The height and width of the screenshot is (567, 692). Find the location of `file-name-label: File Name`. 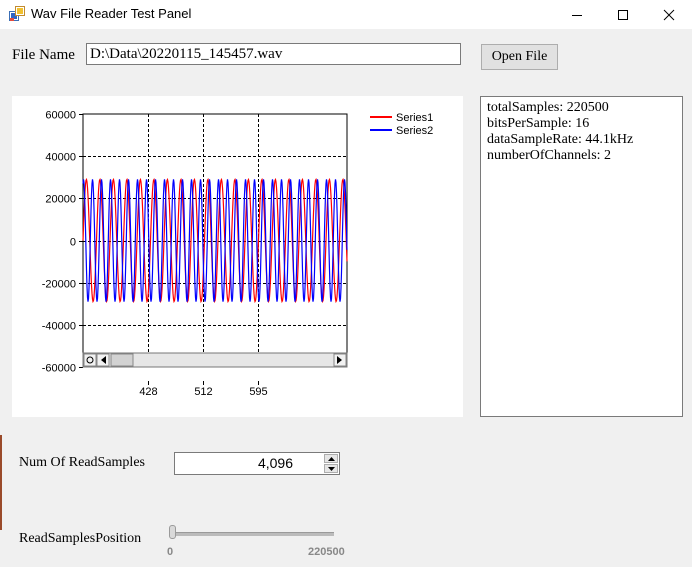

file-name-label: File Name is located at coordinates (43, 55).